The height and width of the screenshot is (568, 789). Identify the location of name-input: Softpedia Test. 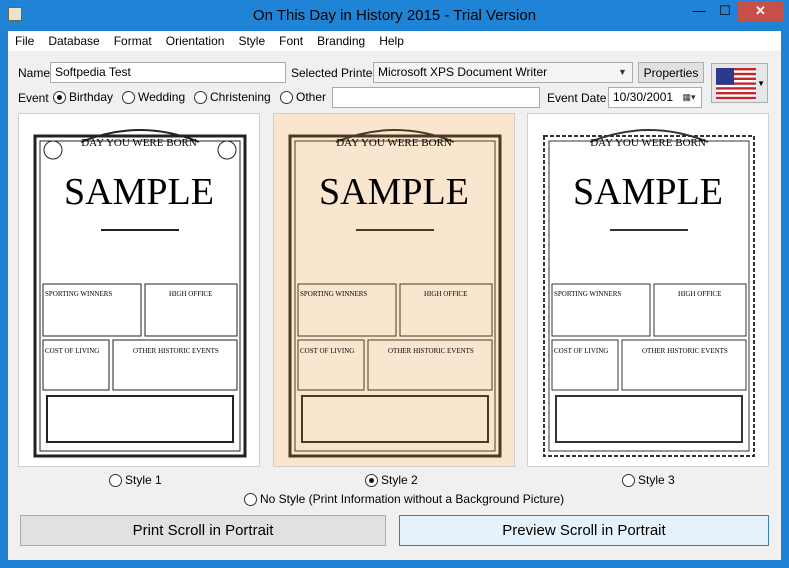
(168, 72).